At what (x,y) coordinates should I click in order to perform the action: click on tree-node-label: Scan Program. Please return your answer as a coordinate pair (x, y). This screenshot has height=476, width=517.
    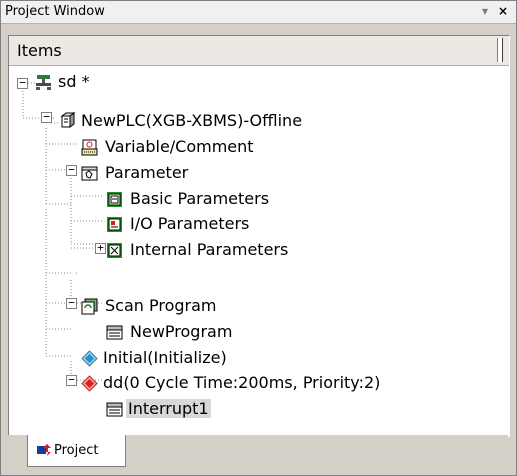
    Looking at the image, I should click on (161, 305).